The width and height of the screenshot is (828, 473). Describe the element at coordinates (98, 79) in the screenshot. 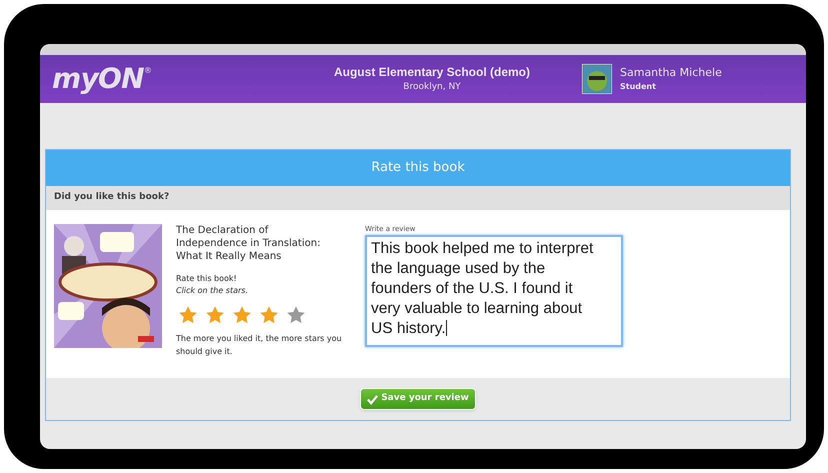

I see `logo: myON` at that location.